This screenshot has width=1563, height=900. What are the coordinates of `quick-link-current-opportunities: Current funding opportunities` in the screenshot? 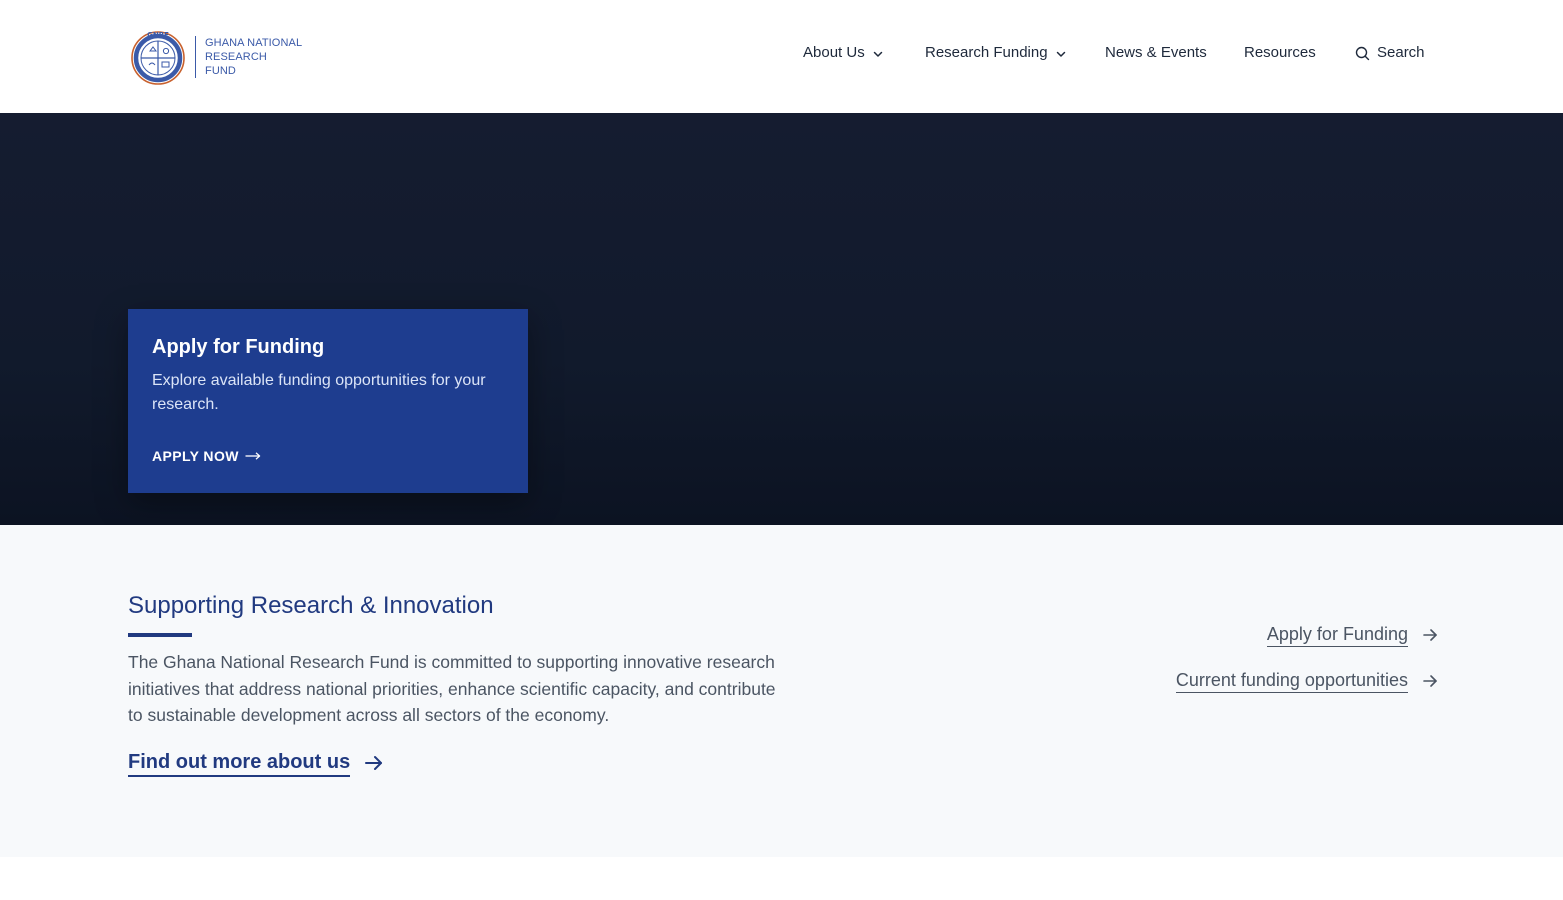 It's located at (1306, 680).